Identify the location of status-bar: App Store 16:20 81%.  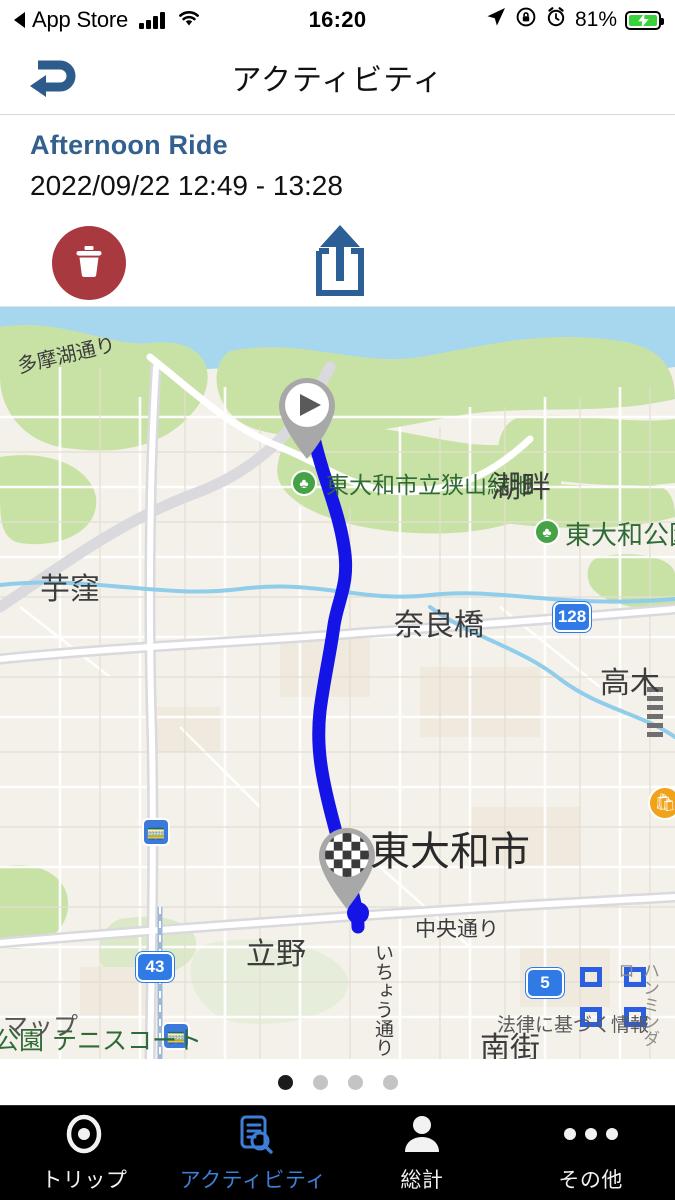
(337, 20).